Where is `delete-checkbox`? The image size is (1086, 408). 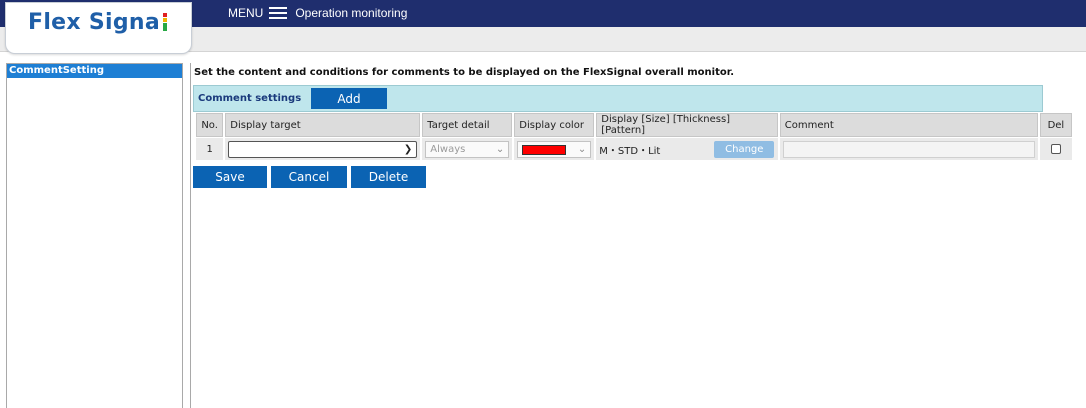 delete-checkbox is located at coordinates (1055, 149).